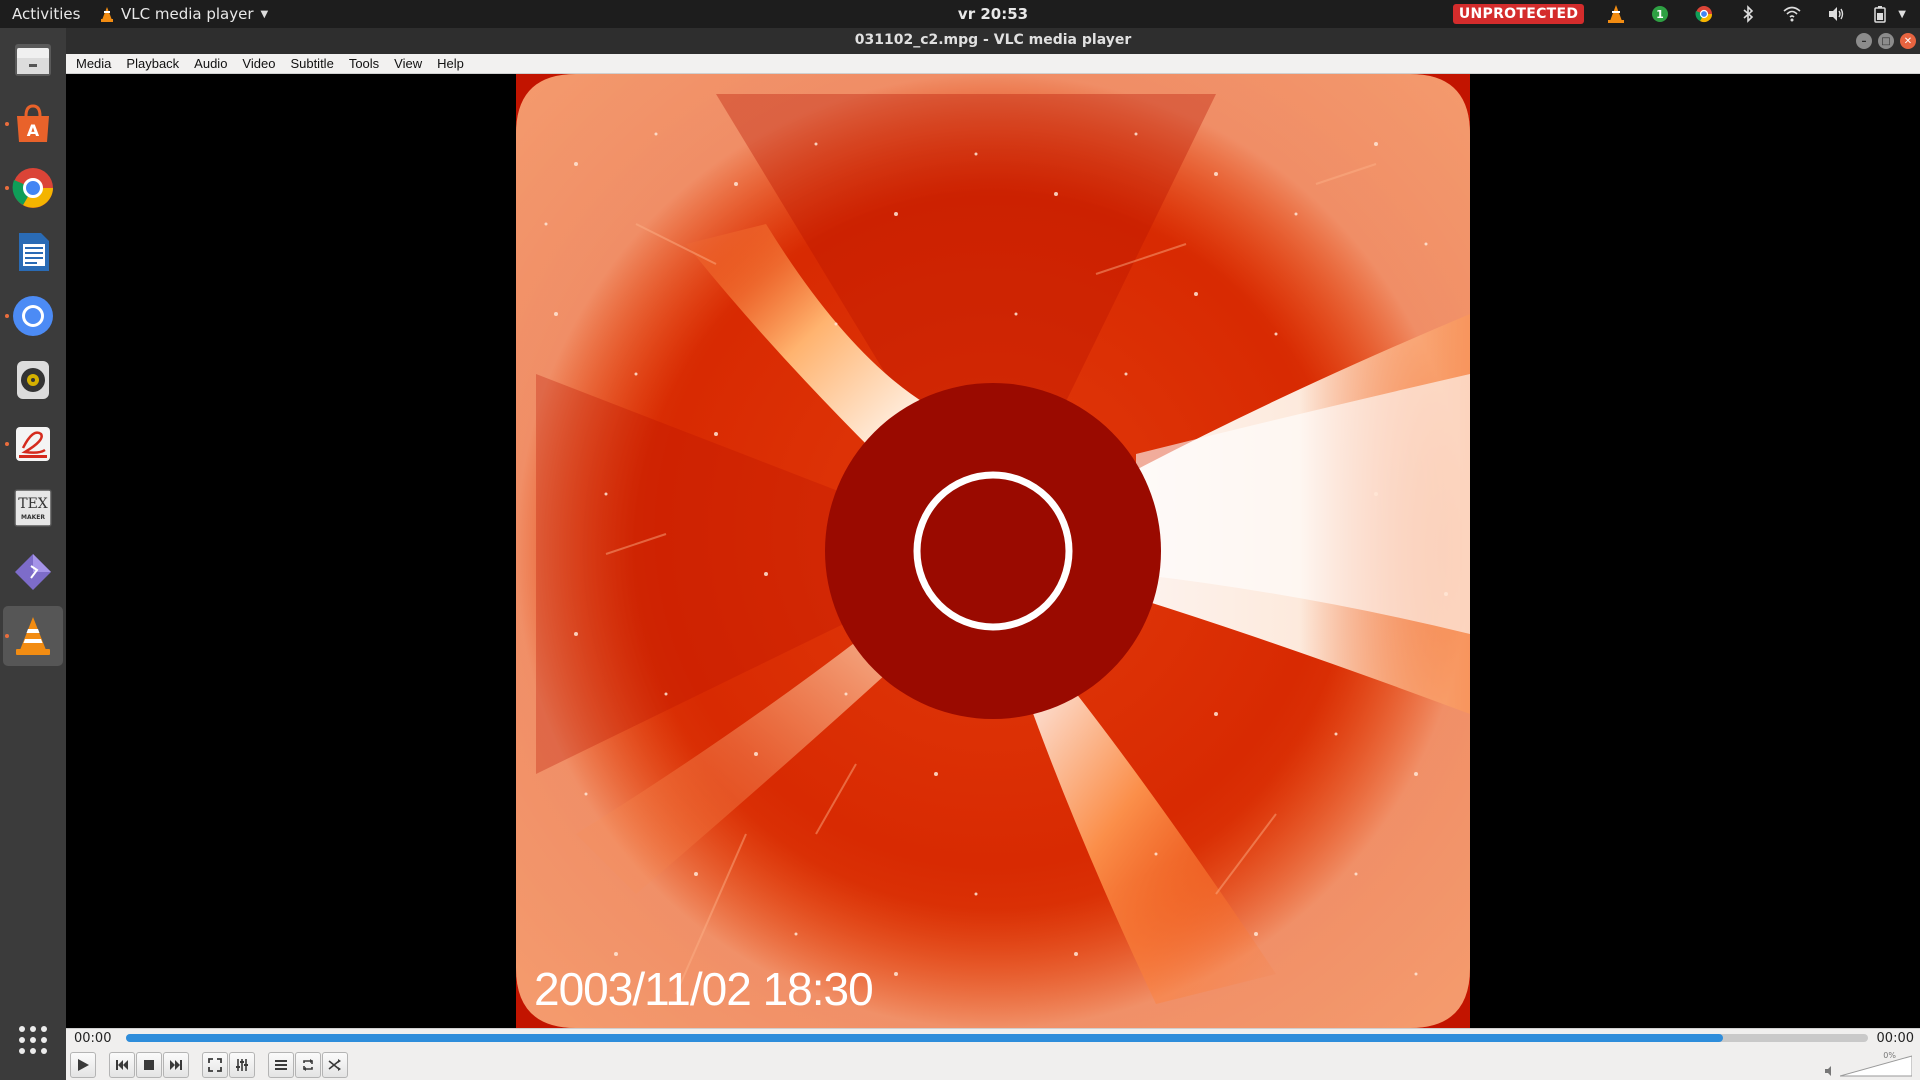 This screenshot has height=1080, width=1920. I want to click on menu-tools: Tools, so click(364, 63).